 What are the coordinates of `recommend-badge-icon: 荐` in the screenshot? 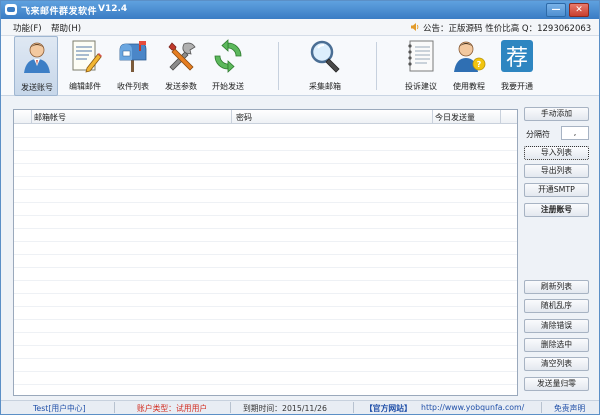 It's located at (517, 56).